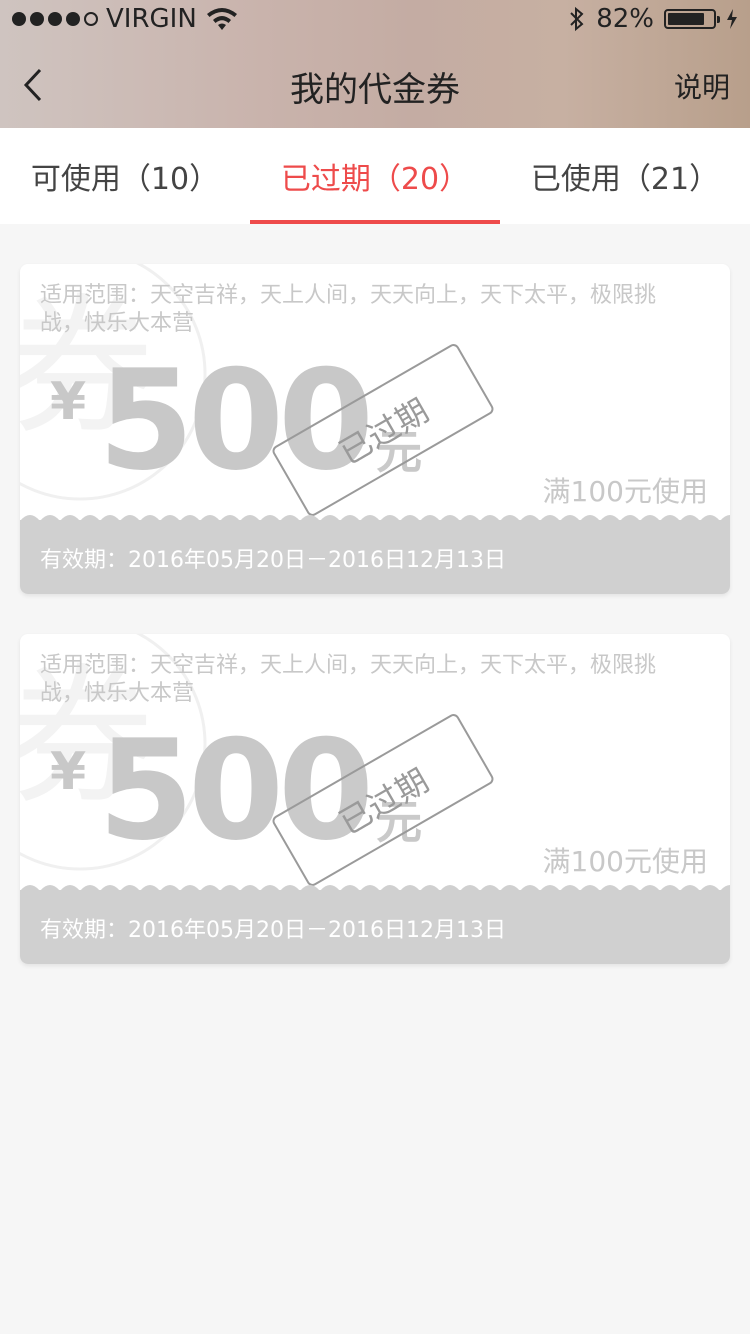 Image resolution: width=750 pixels, height=1334 pixels. I want to click on nav-bar: 我的代金券 说明, so click(375, 84).